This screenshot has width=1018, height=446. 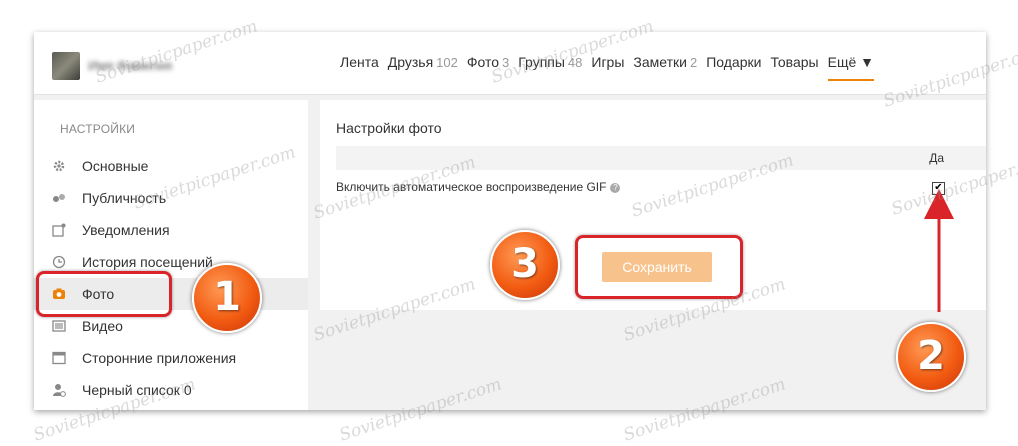 What do you see at coordinates (733, 67) in the screenshot?
I see `nav-gifts: Подарки` at bounding box center [733, 67].